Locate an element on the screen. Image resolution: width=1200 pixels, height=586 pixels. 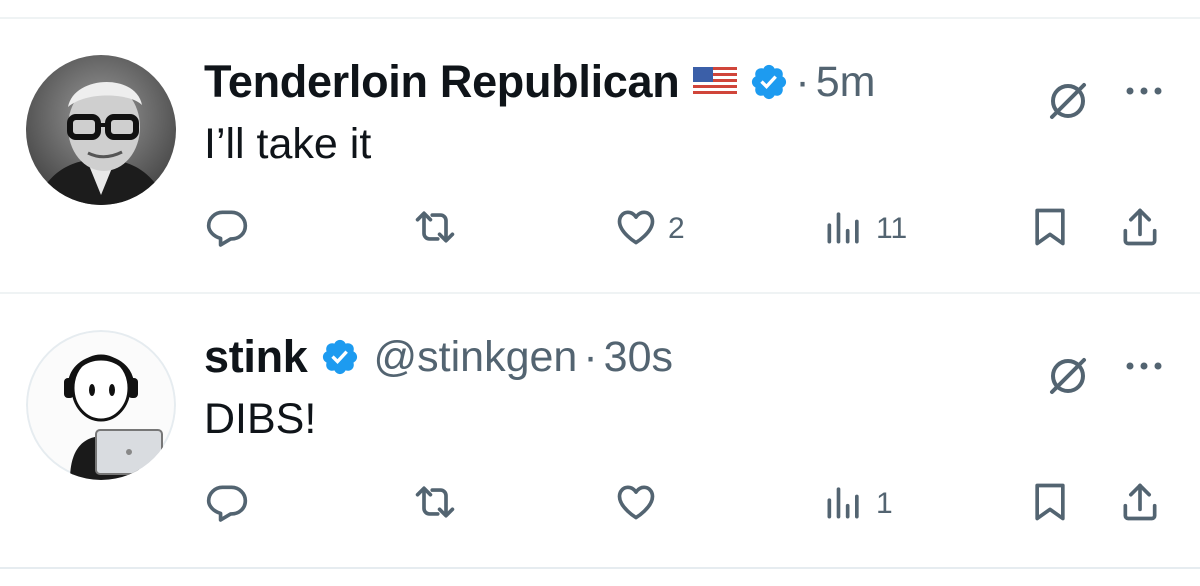
view-count: 1 is located at coordinates (884, 503).